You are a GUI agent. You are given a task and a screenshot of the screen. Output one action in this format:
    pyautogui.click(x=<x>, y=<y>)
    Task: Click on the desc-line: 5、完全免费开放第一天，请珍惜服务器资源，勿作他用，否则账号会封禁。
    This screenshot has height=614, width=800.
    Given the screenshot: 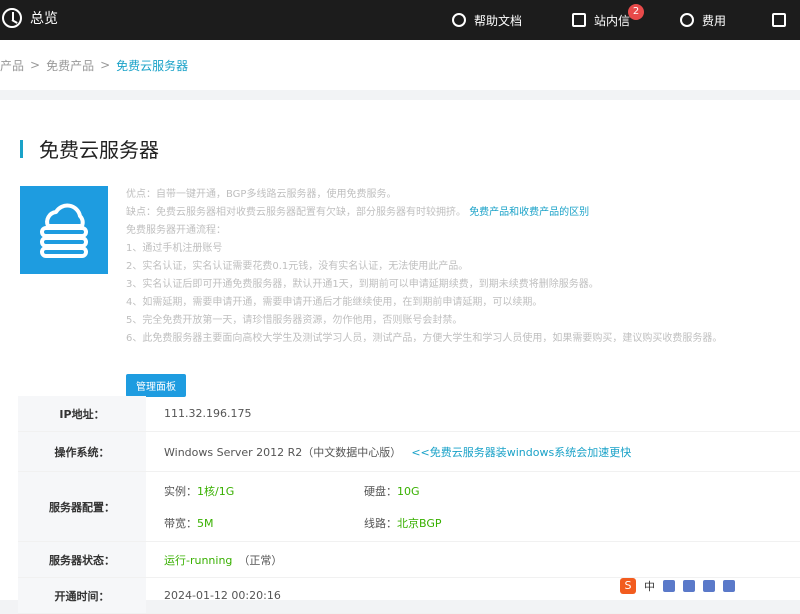 What is the action you would take?
    pyautogui.click(x=294, y=320)
    